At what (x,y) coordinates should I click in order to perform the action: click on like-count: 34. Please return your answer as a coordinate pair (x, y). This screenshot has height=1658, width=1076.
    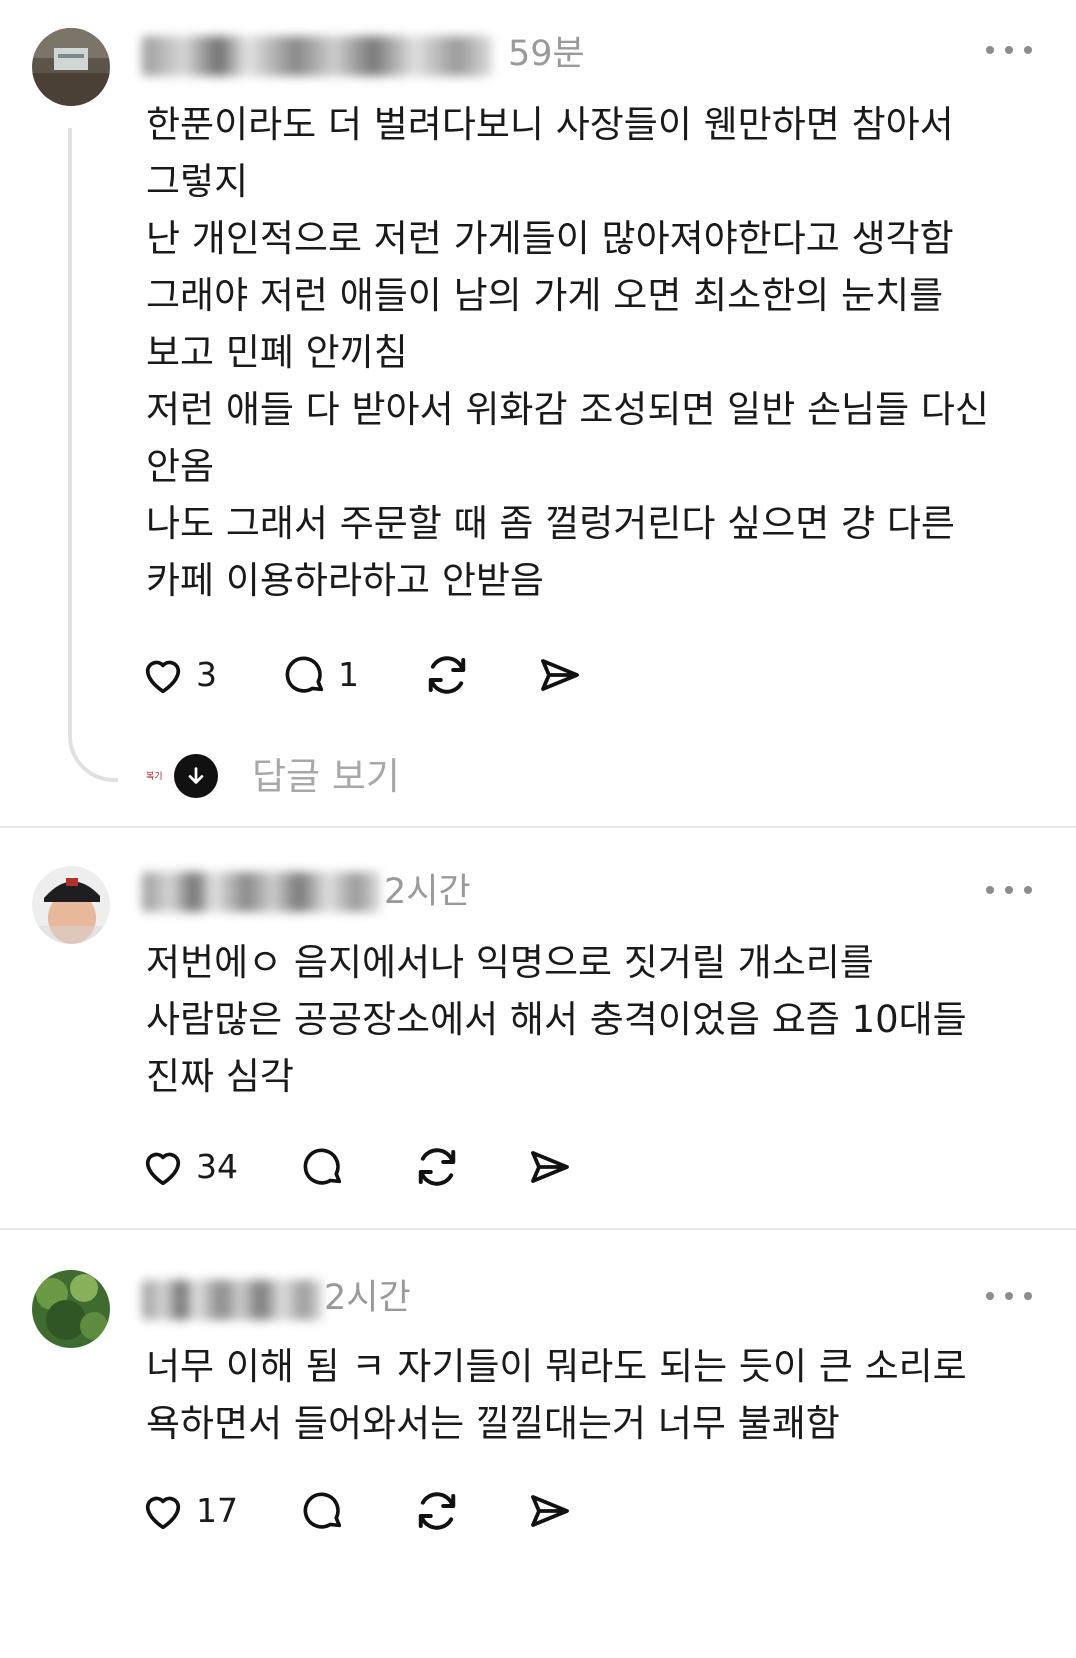
    Looking at the image, I should click on (217, 1166).